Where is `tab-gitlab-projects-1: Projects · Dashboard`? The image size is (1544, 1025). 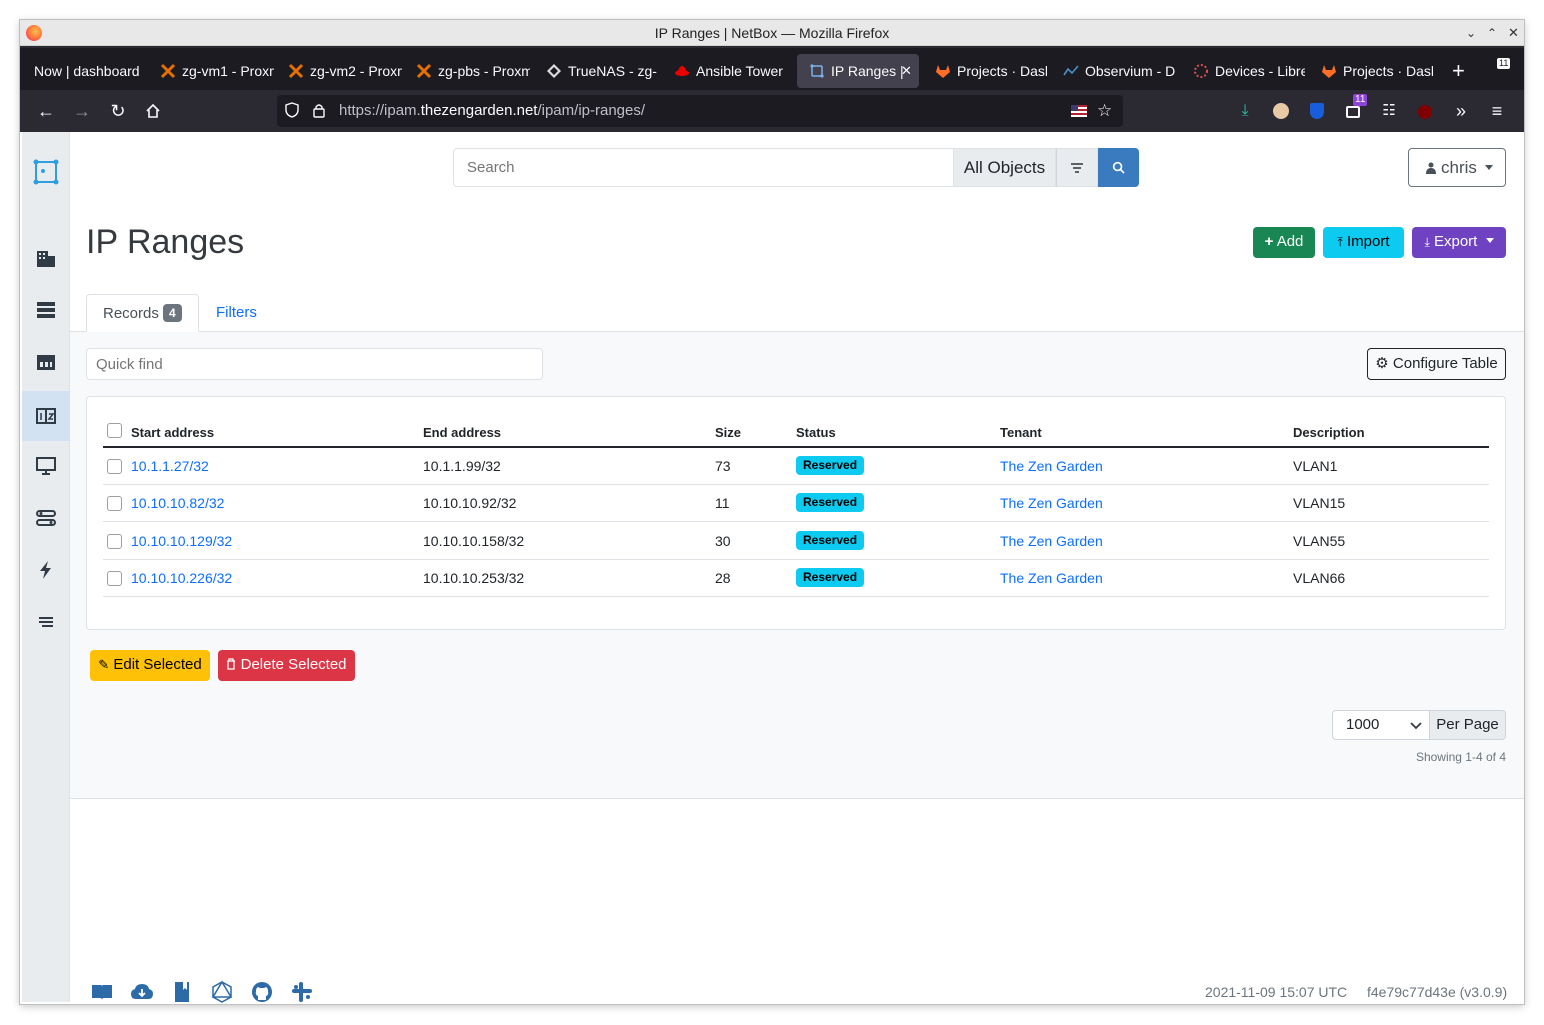 tab-gitlab-projects-1: Projects · Dashboard is located at coordinates (985, 71).